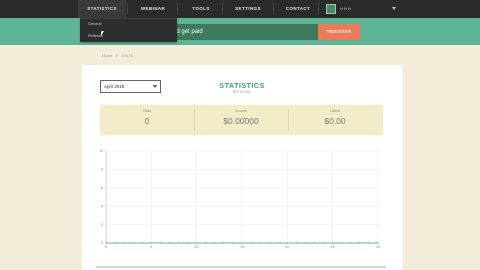 Image resolution: width=480 pixels, height=270 pixels. I want to click on stat-visits: Visits 0, so click(147, 120).